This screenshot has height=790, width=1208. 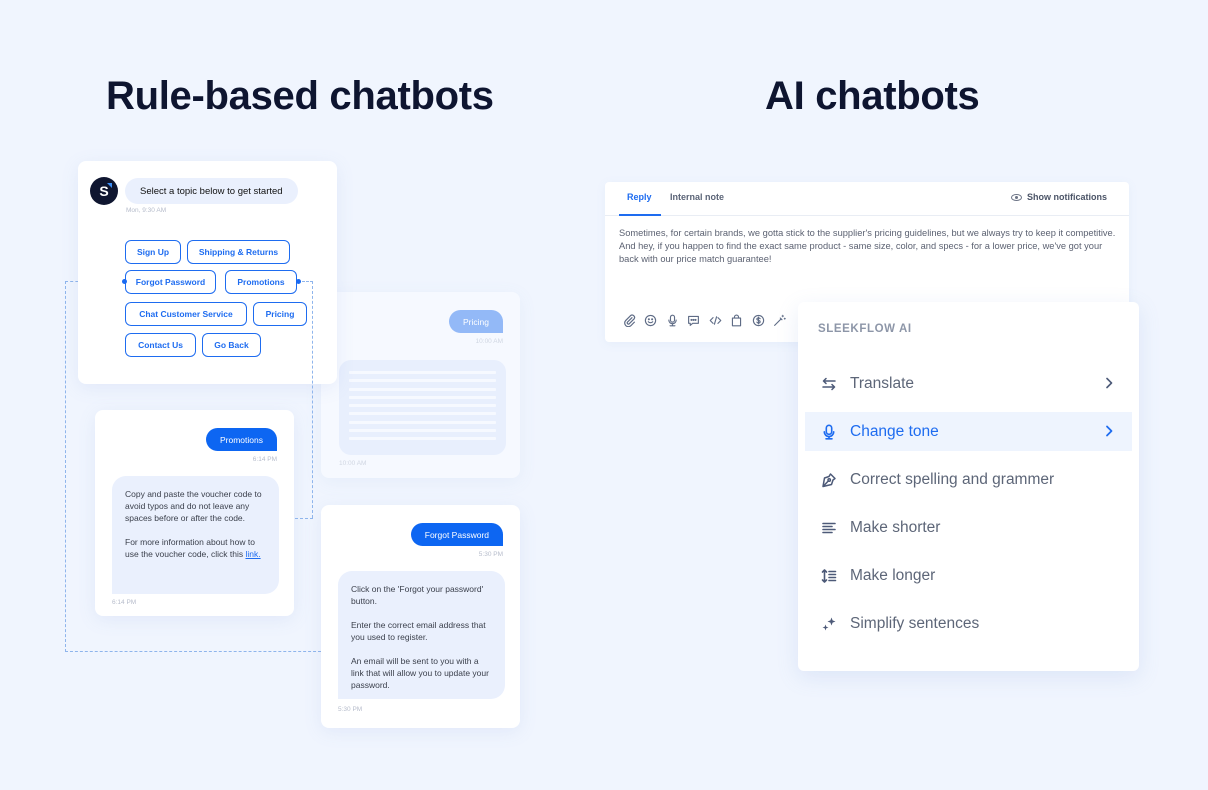 What do you see at coordinates (252, 554) in the screenshot?
I see `voucher-info-link: link.` at bounding box center [252, 554].